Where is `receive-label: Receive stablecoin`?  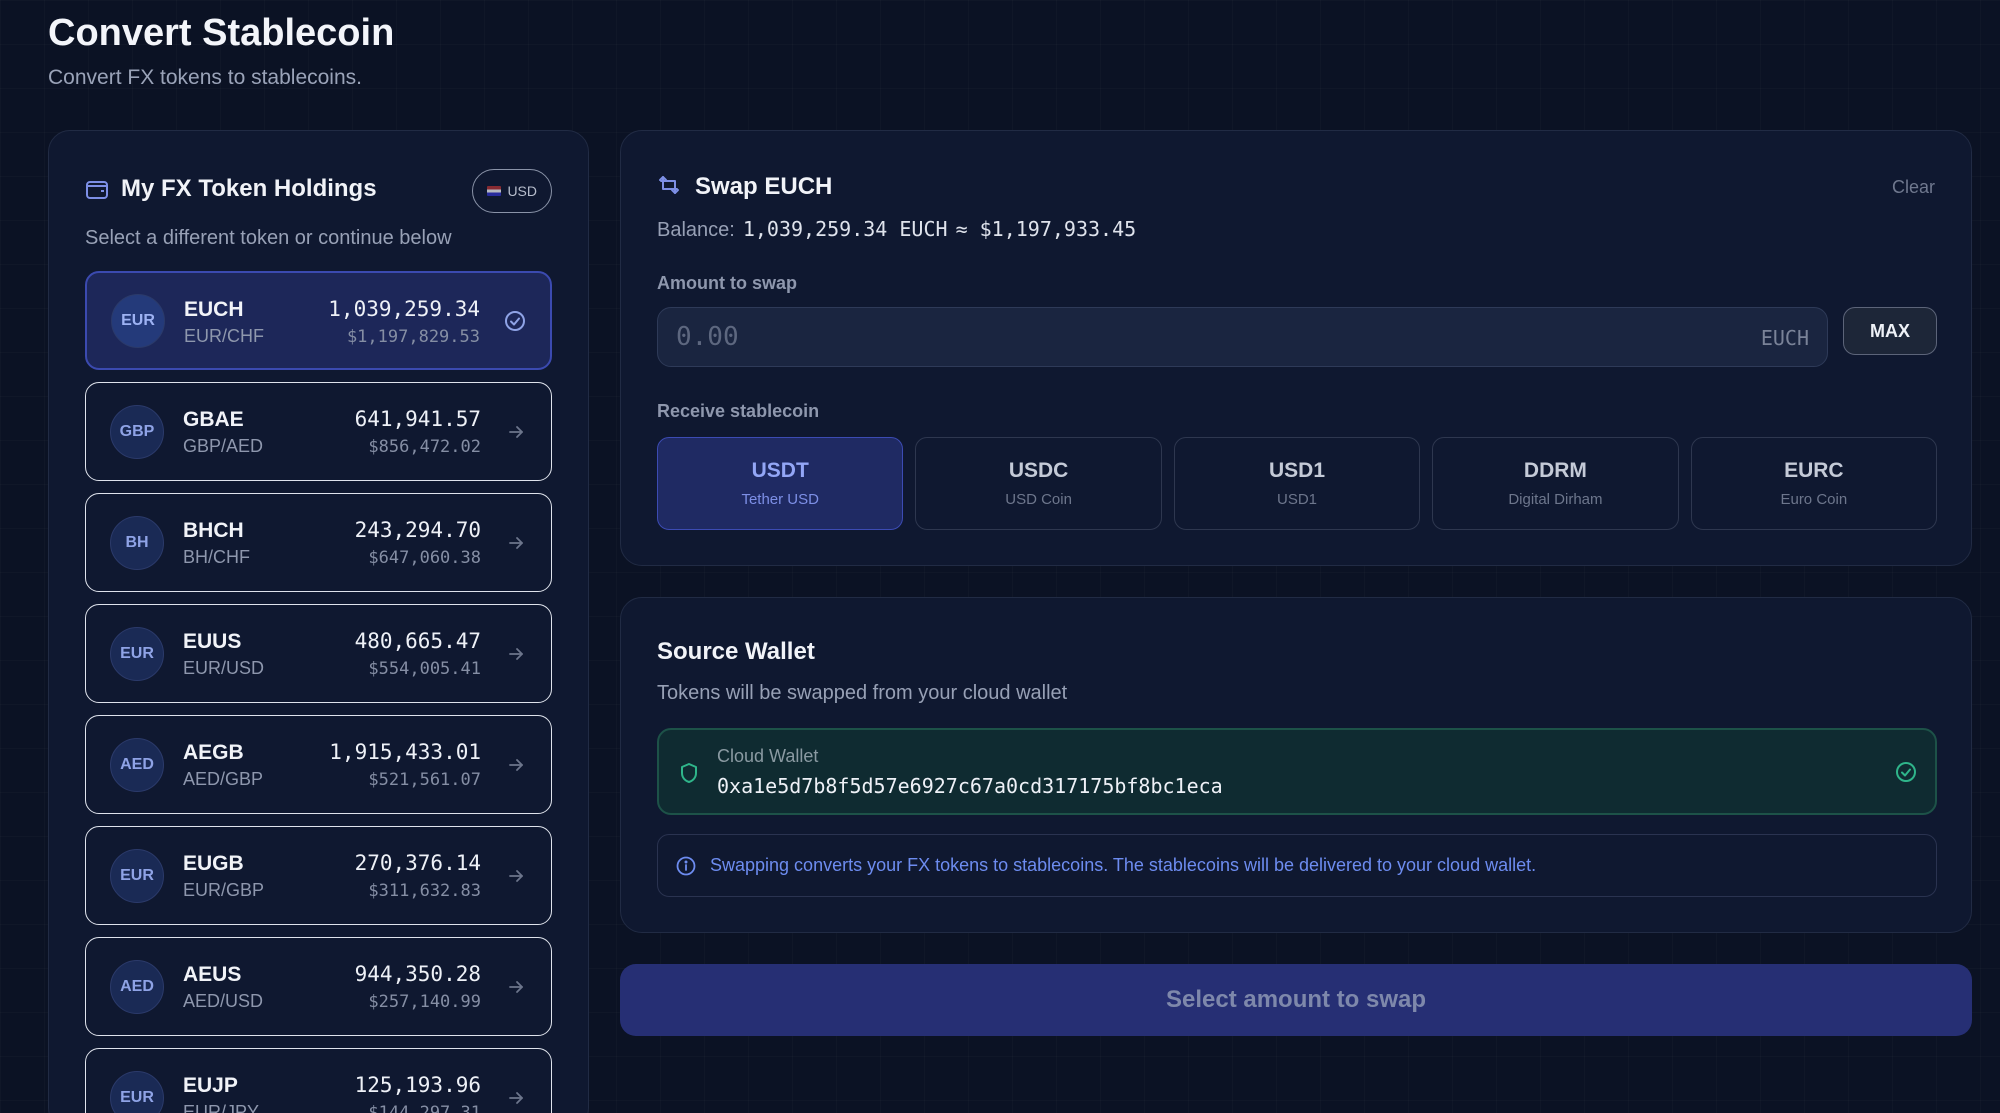 receive-label: Receive stablecoin is located at coordinates (738, 411).